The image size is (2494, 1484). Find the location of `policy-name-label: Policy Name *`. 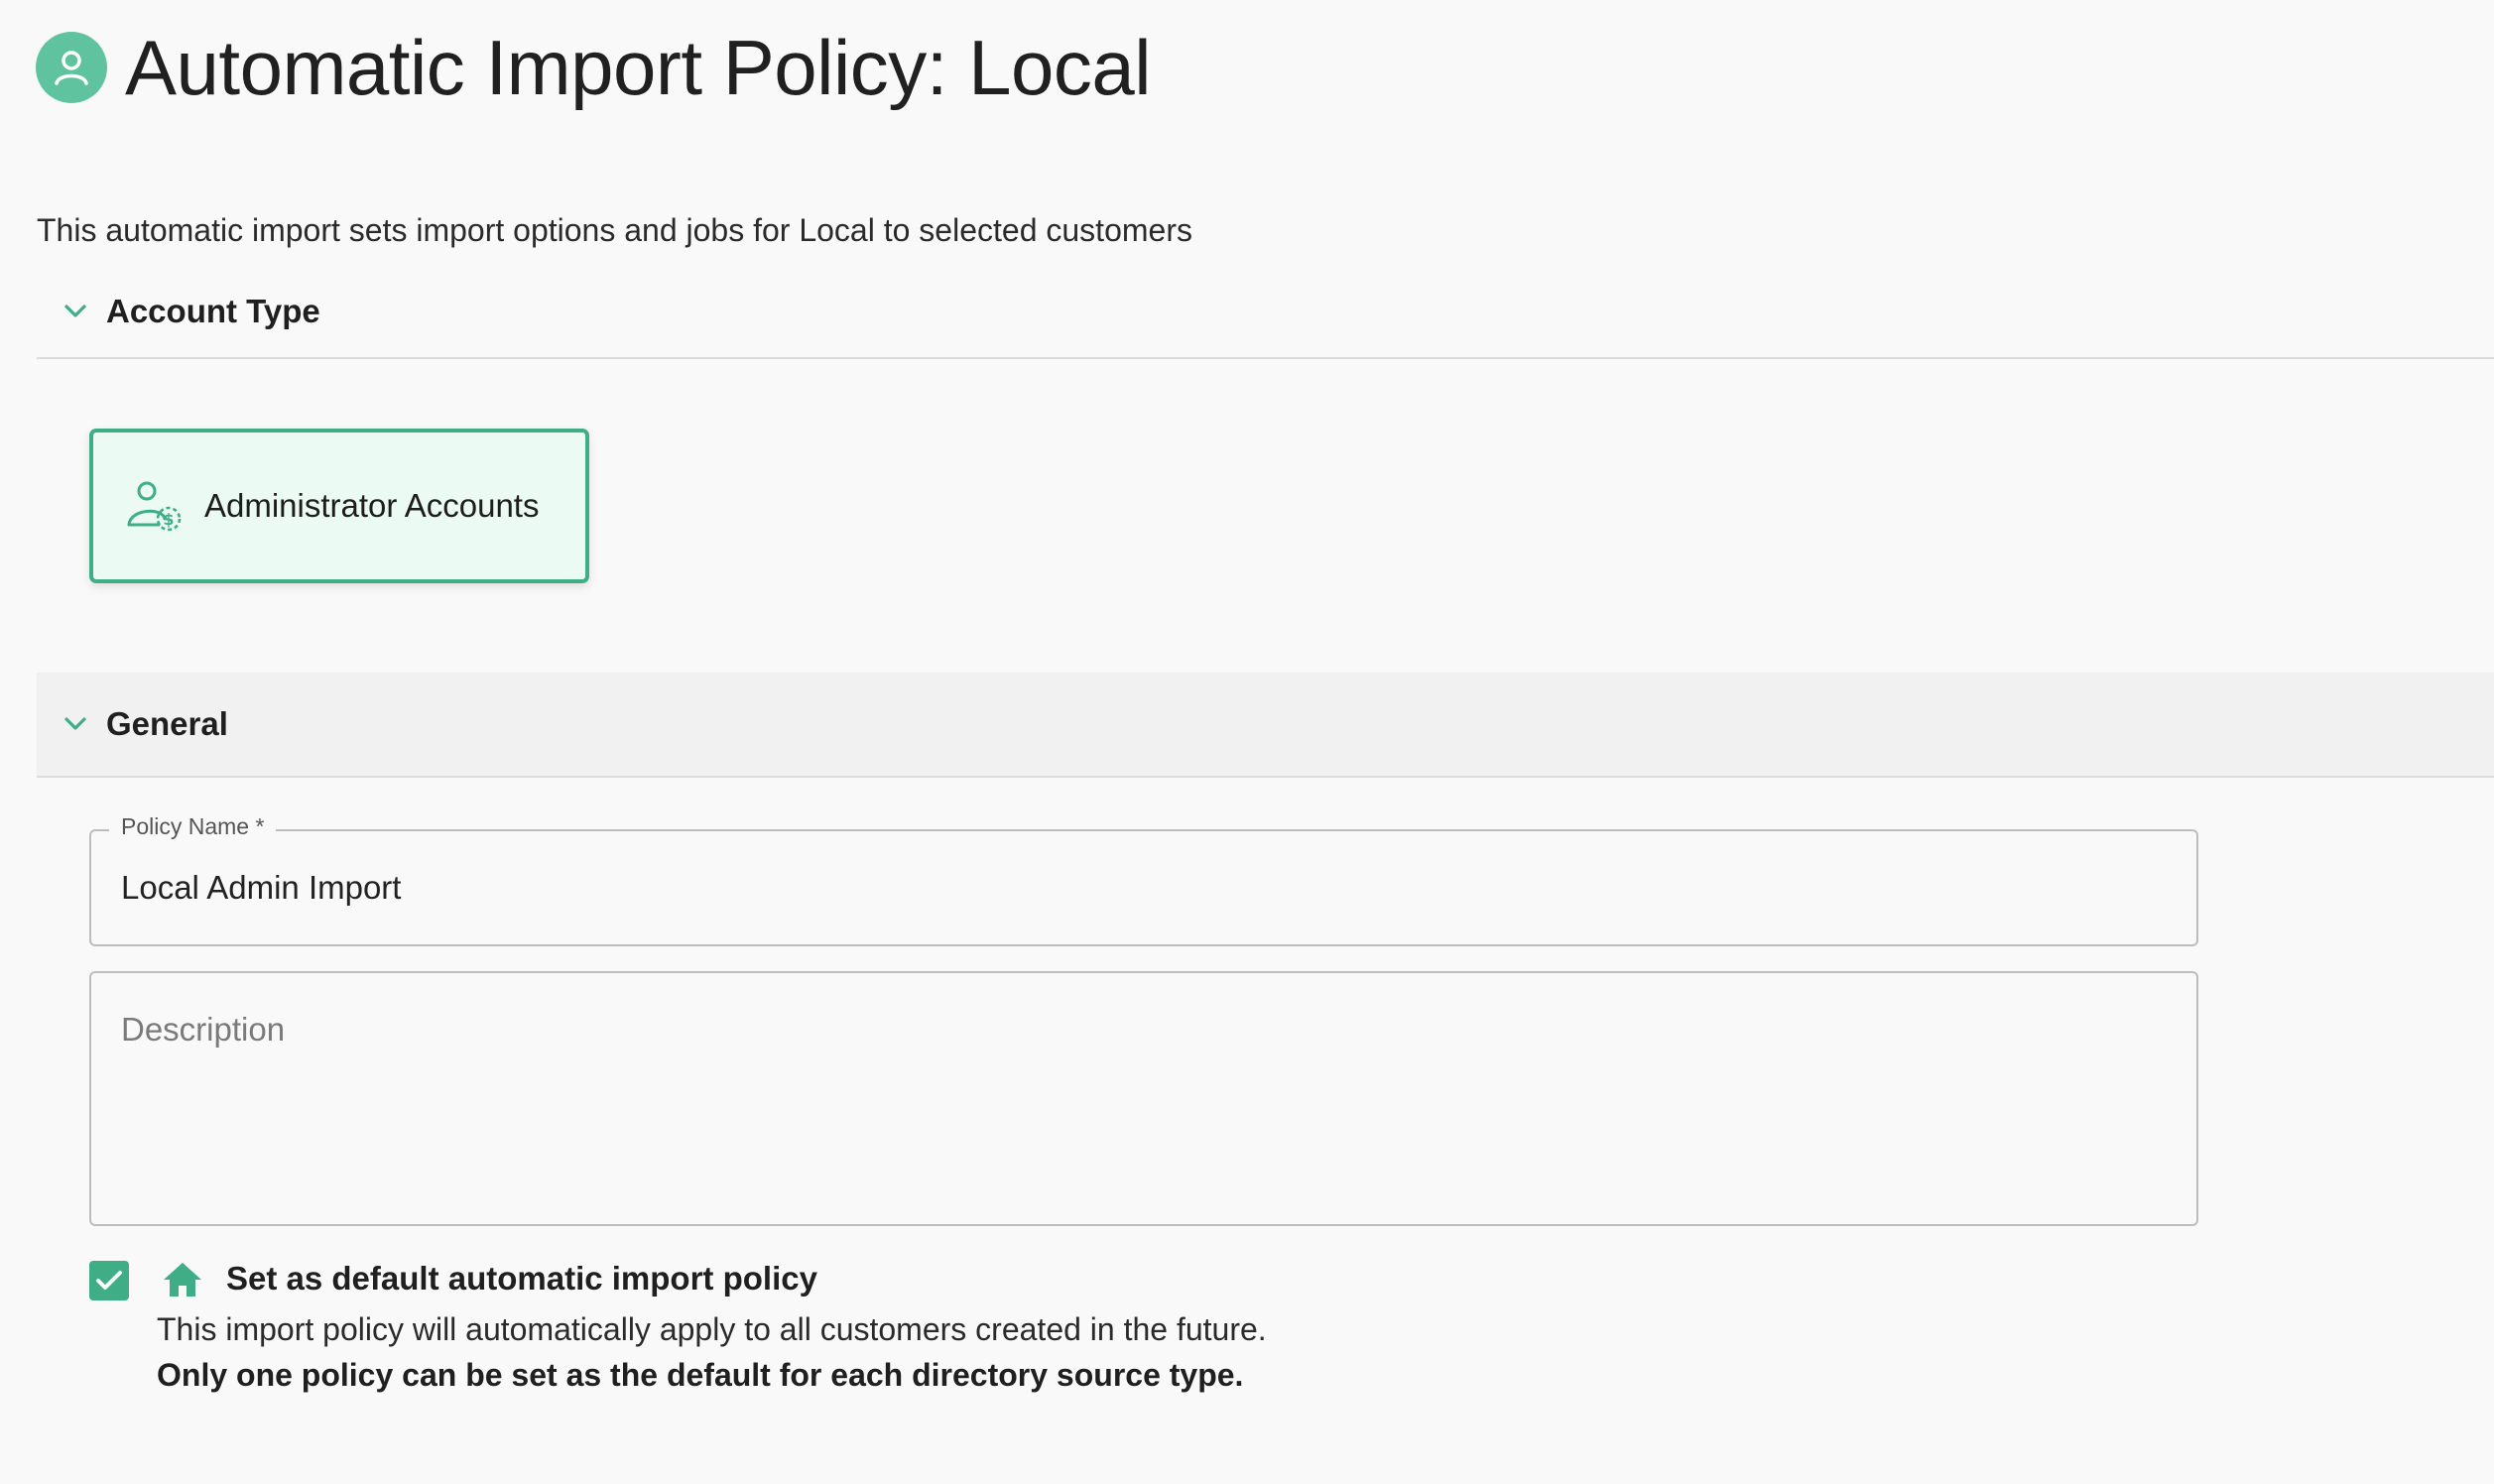

policy-name-label: Policy Name * is located at coordinates (193, 826).